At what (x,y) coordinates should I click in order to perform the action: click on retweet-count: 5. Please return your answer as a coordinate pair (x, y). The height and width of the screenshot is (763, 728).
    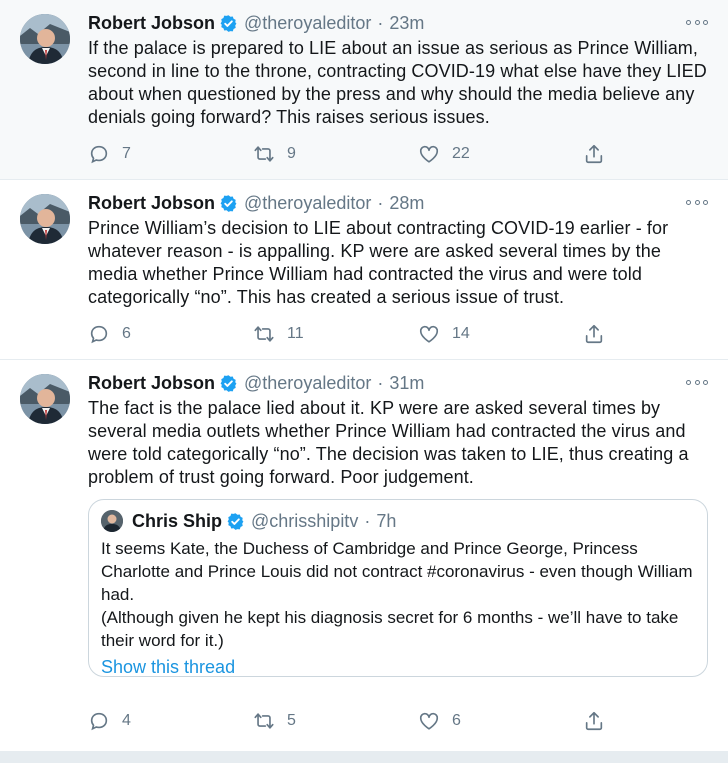
    Looking at the image, I should click on (291, 720).